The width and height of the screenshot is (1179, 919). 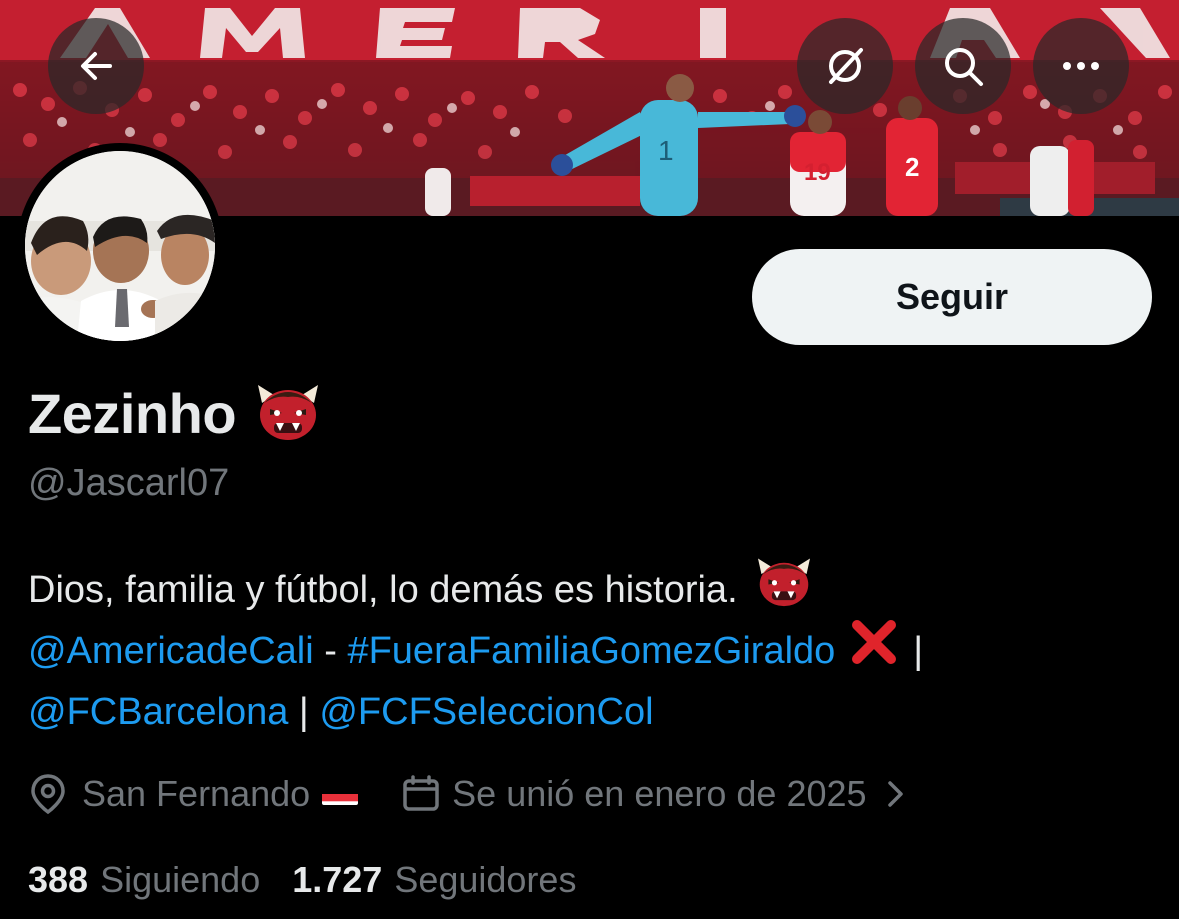 I want to click on location: San Fernando, so click(x=193, y=794).